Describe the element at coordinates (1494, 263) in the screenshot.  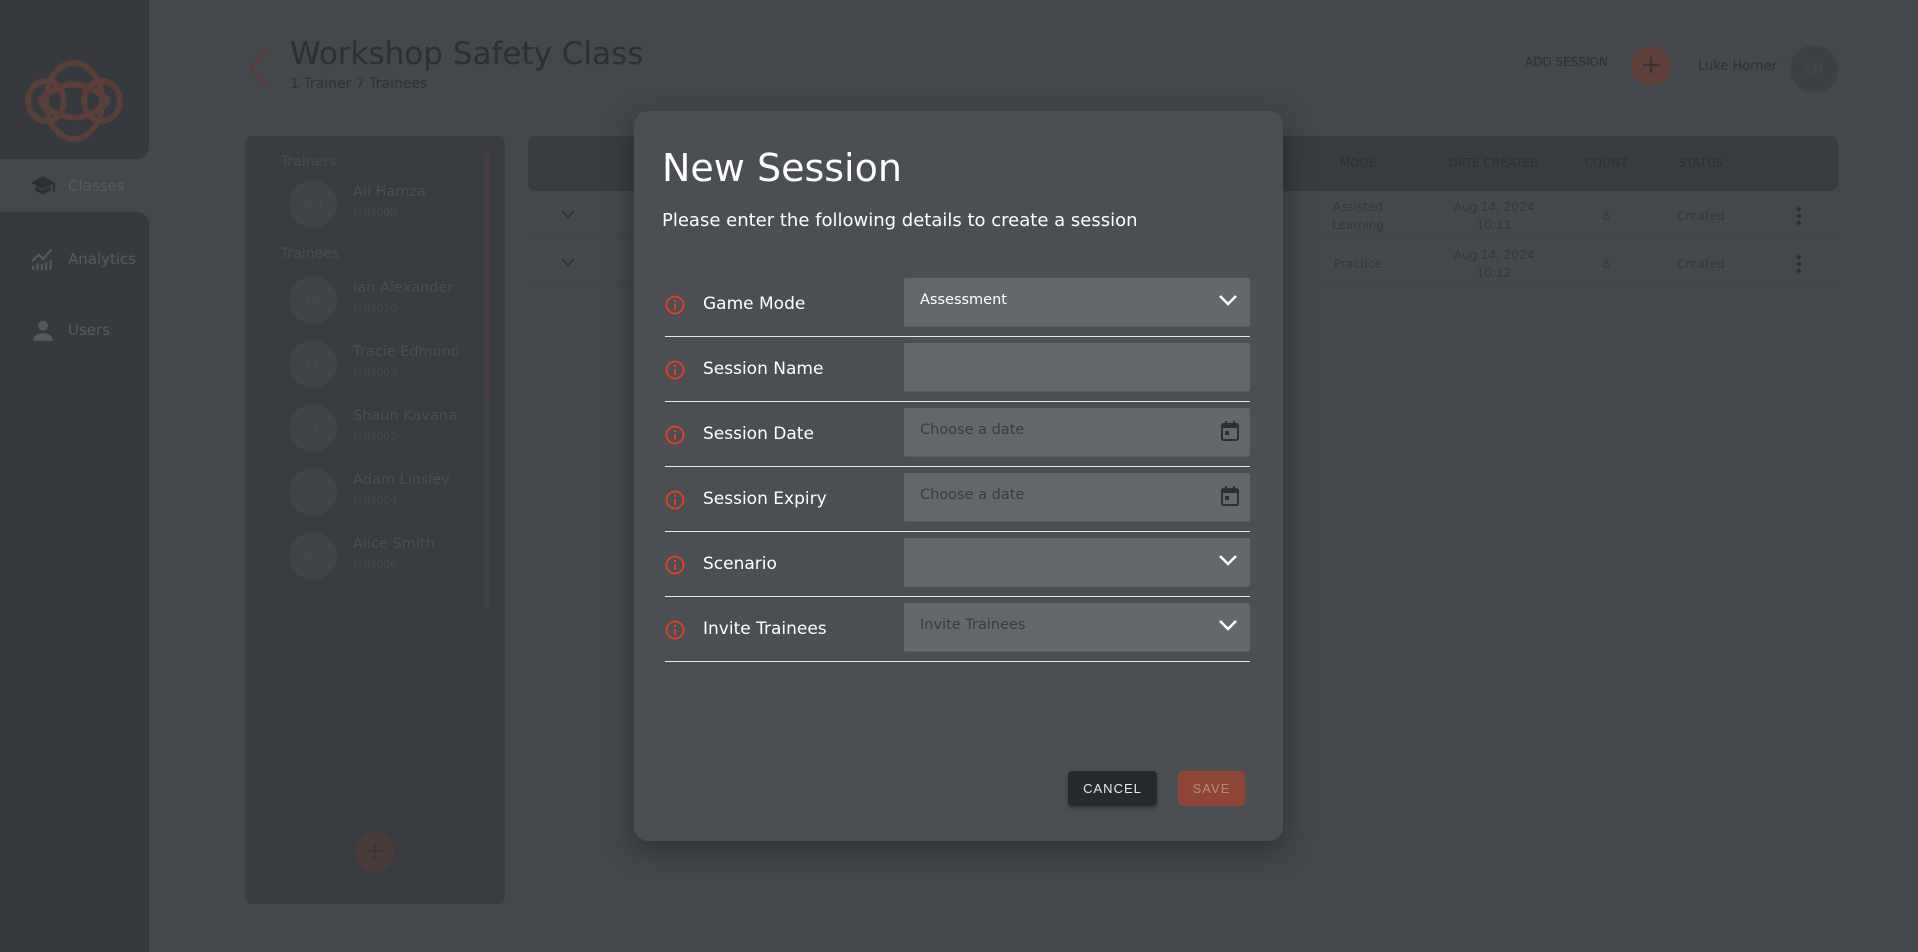
I see `cell-date: Aug 14, 2024 10:12` at that location.